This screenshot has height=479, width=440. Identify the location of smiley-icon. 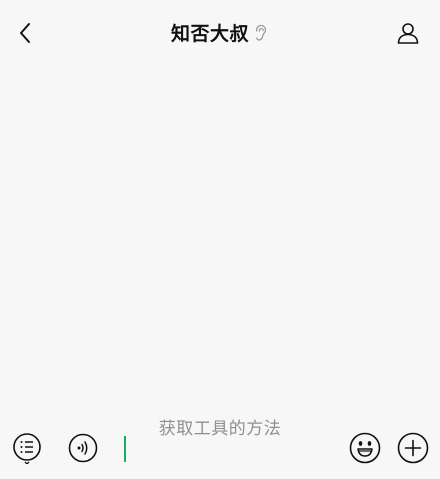
(365, 448).